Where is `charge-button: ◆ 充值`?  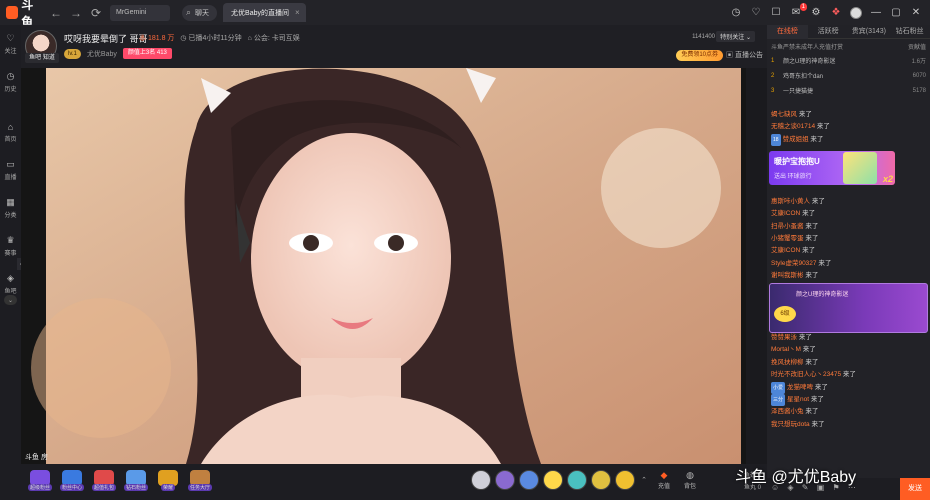
charge-button: ◆ 充值 is located at coordinates (664, 480).